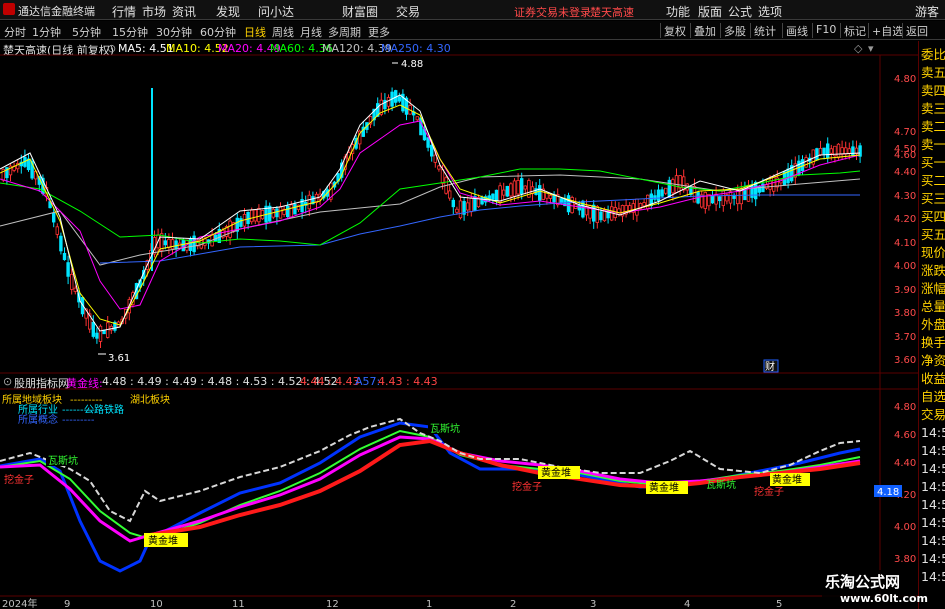  Describe the element at coordinates (46, 32) in the screenshot. I see `period-1min: 1分钟` at that location.